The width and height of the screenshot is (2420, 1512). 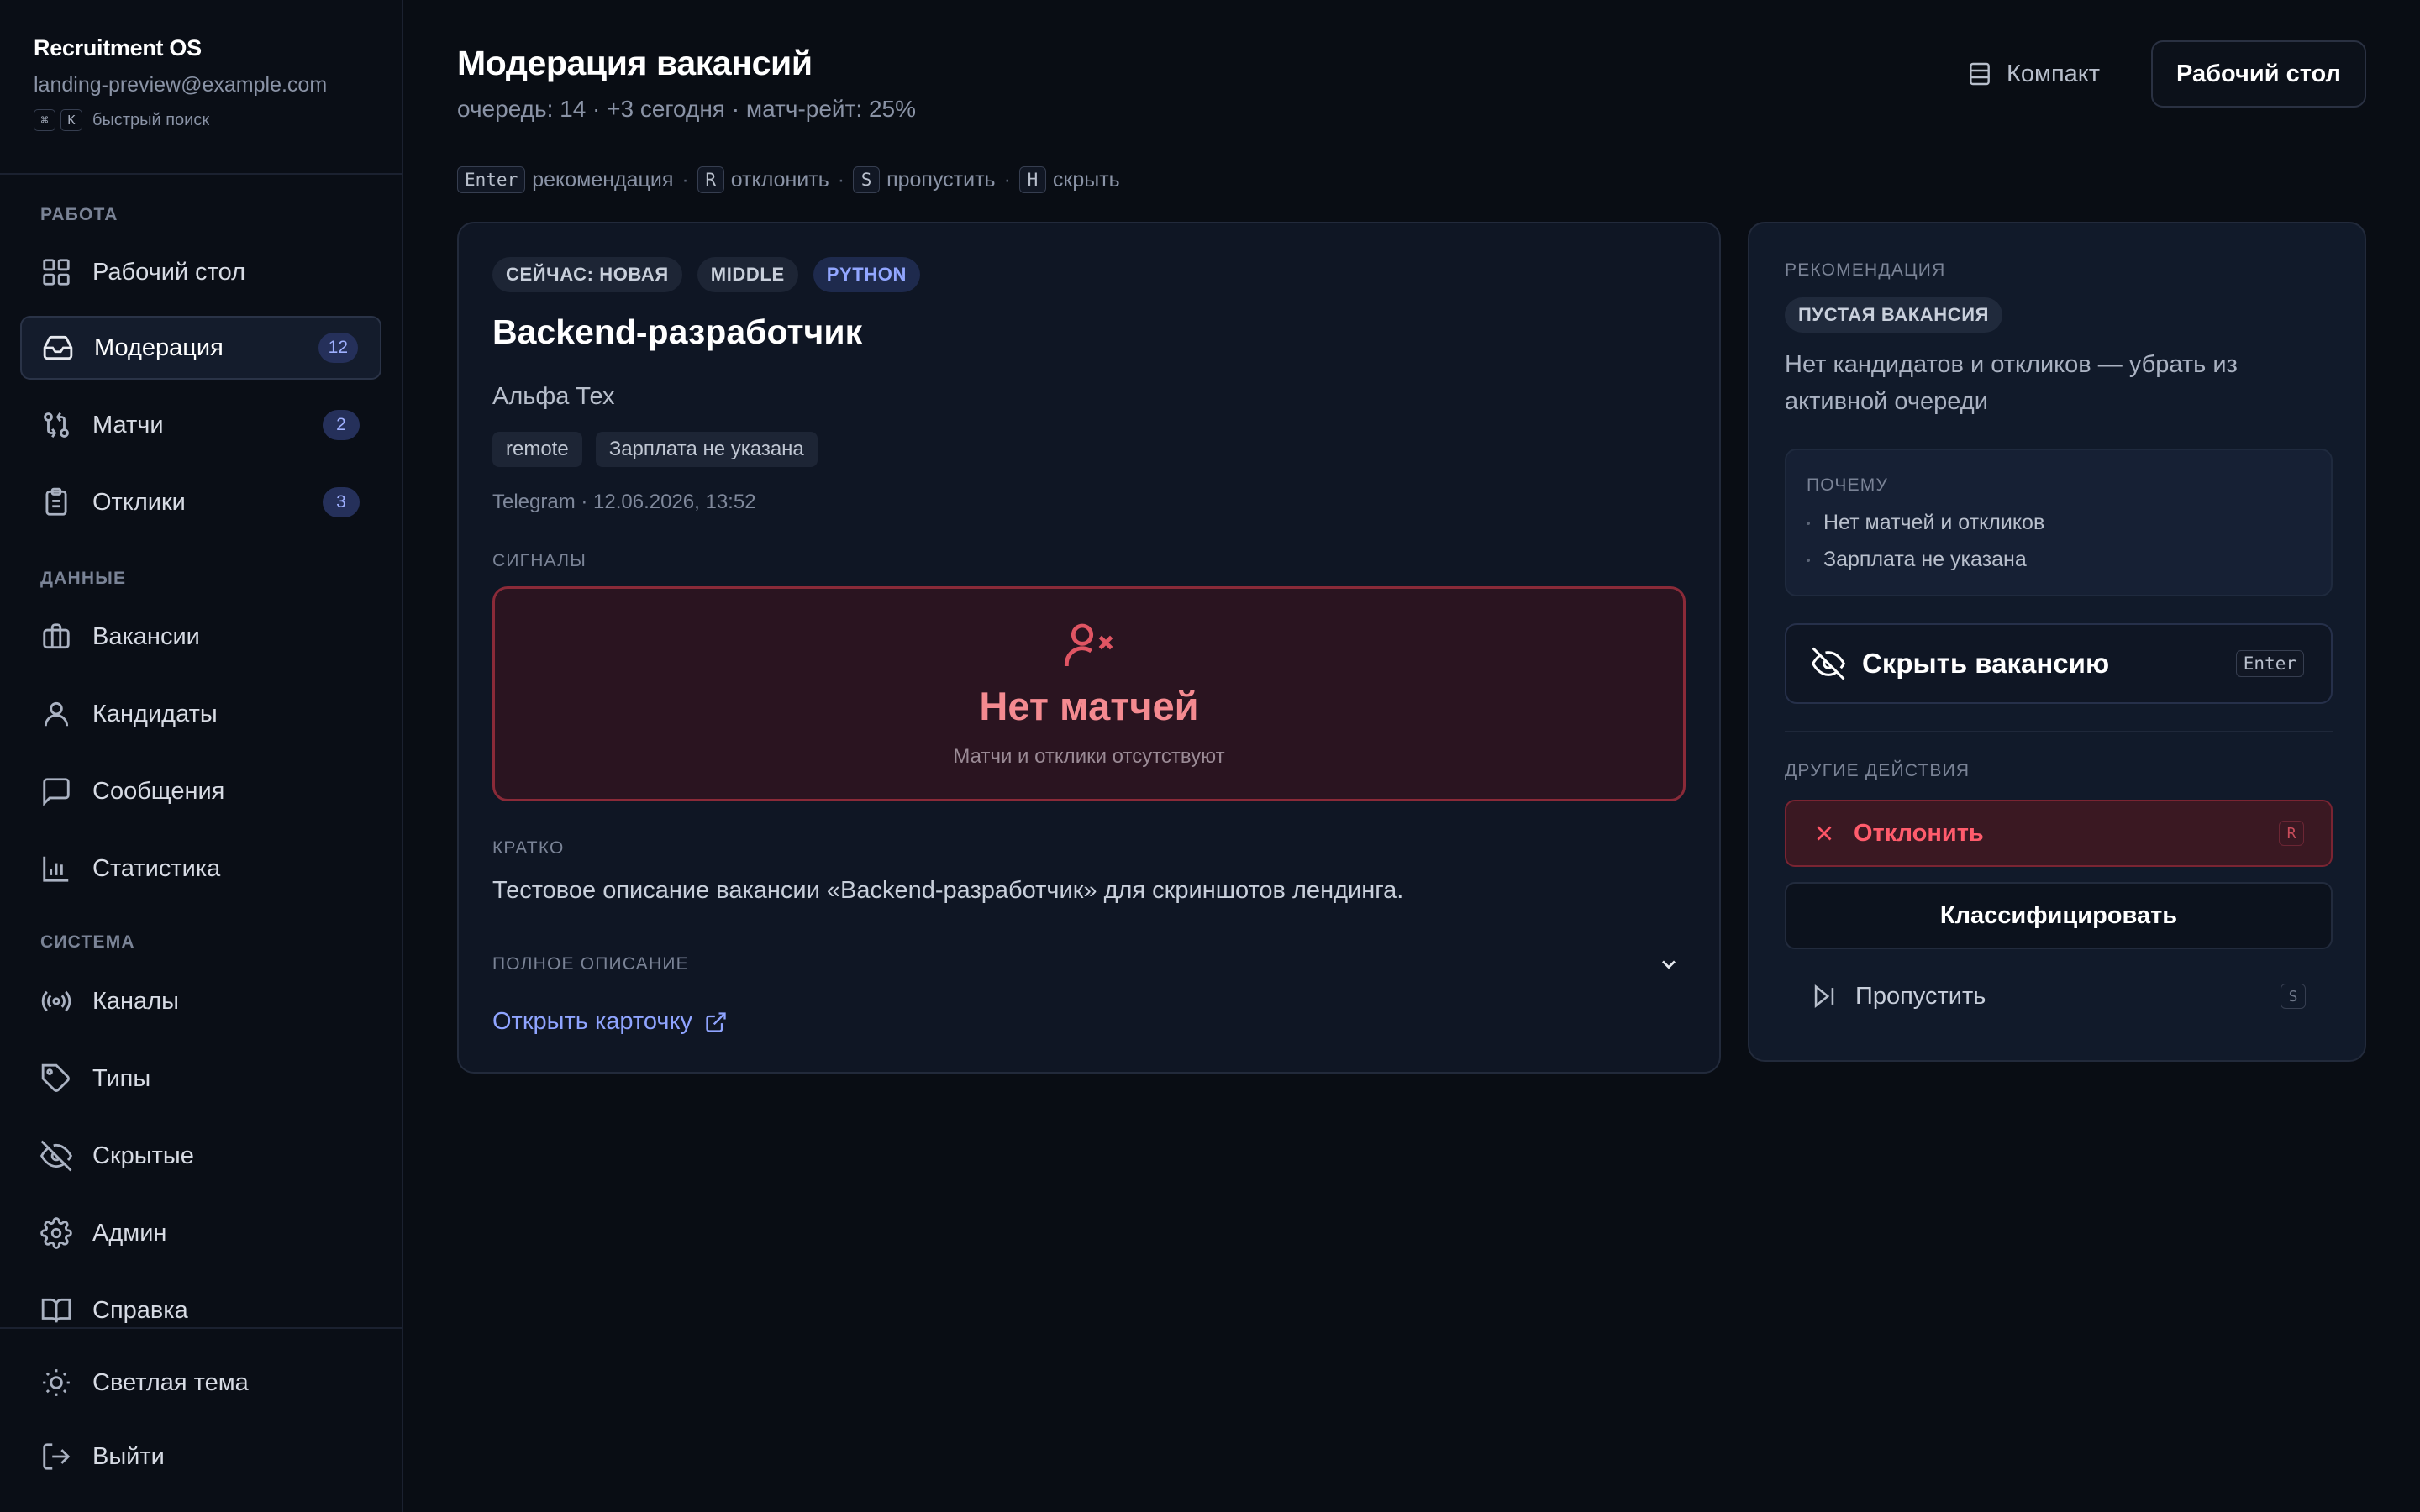 I want to click on level-badge: MIDDLE, so click(x=748, y=274).